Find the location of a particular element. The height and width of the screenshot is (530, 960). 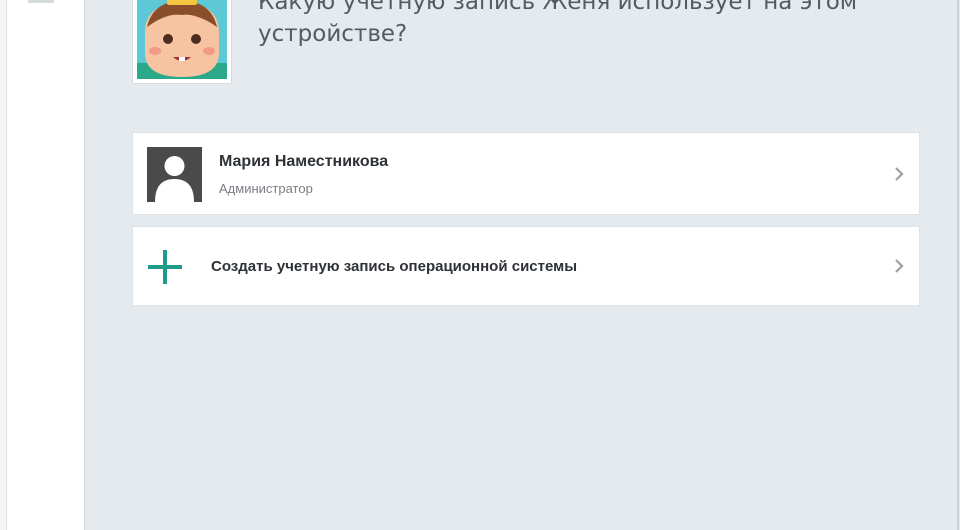

account-card-maria: Мария Наместникова Администратор is located at coordinates (526, 173).